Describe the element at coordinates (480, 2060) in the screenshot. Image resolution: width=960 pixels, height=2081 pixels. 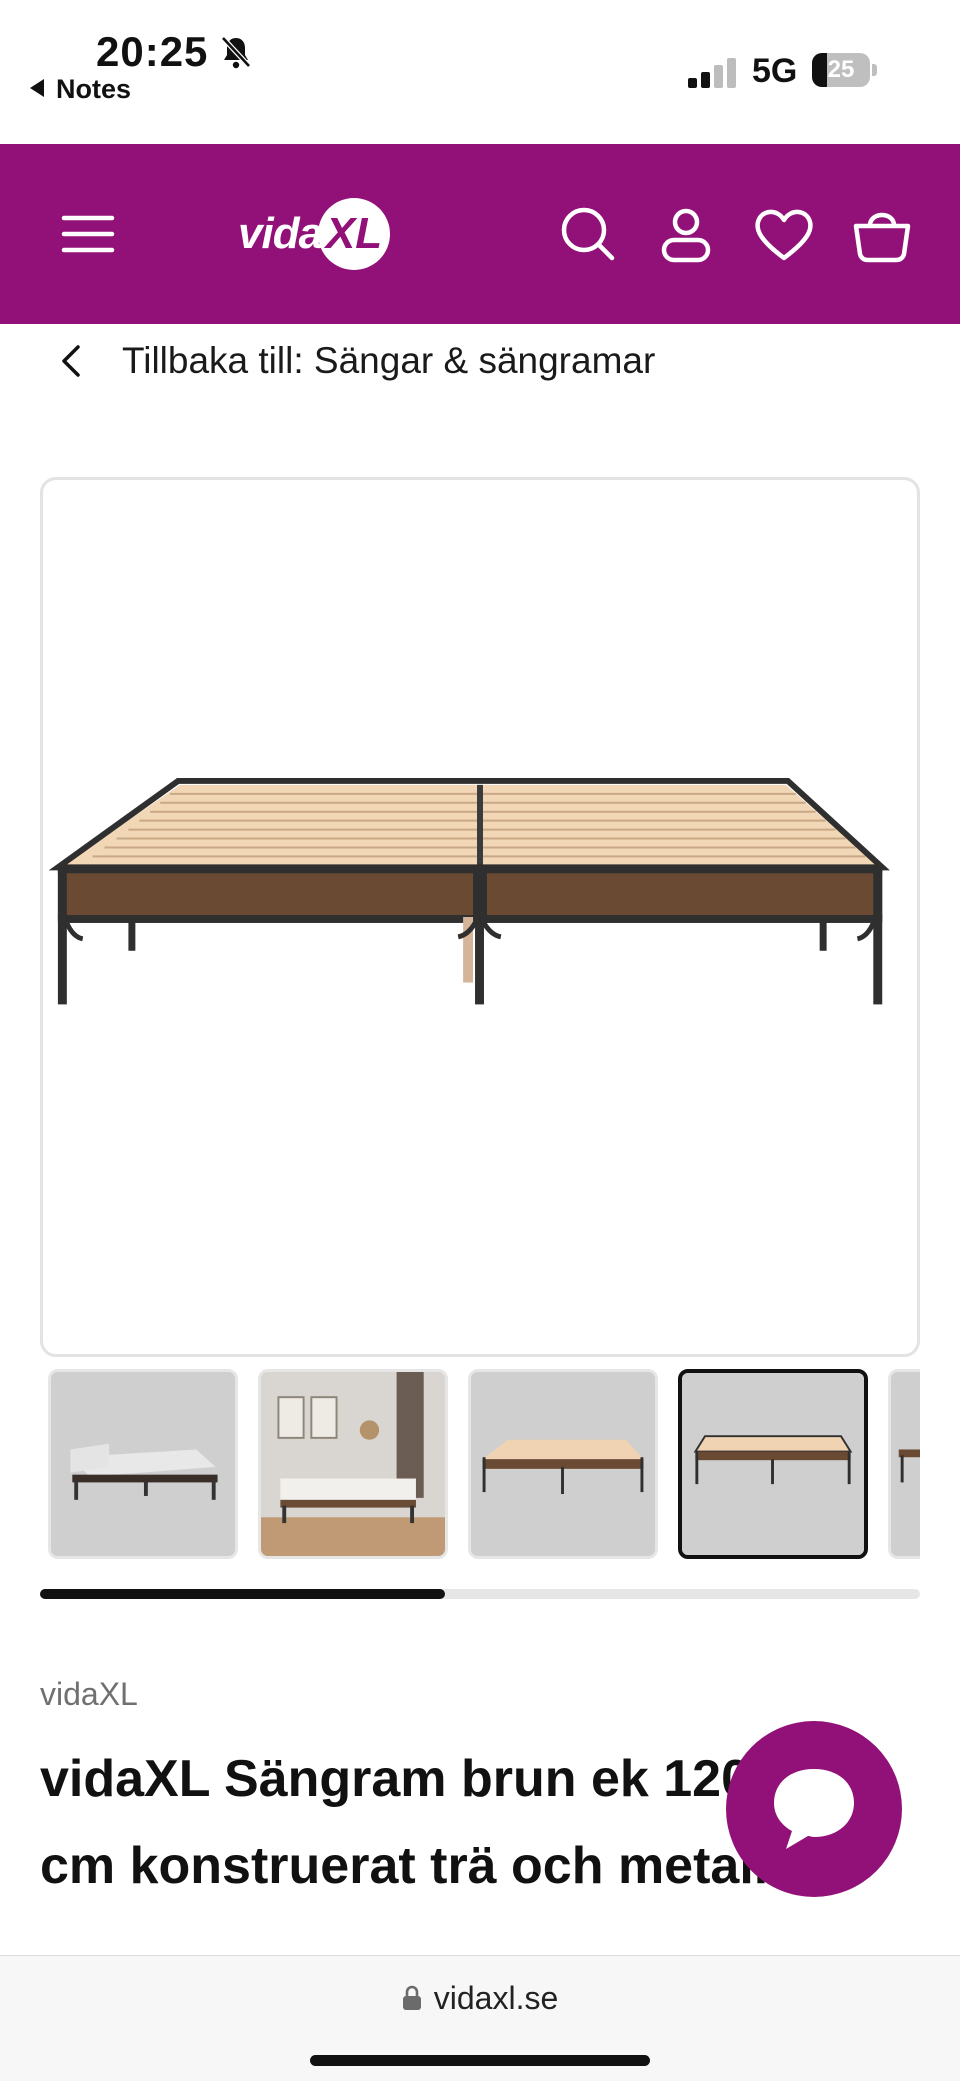
I see `home-indicator` at that location.